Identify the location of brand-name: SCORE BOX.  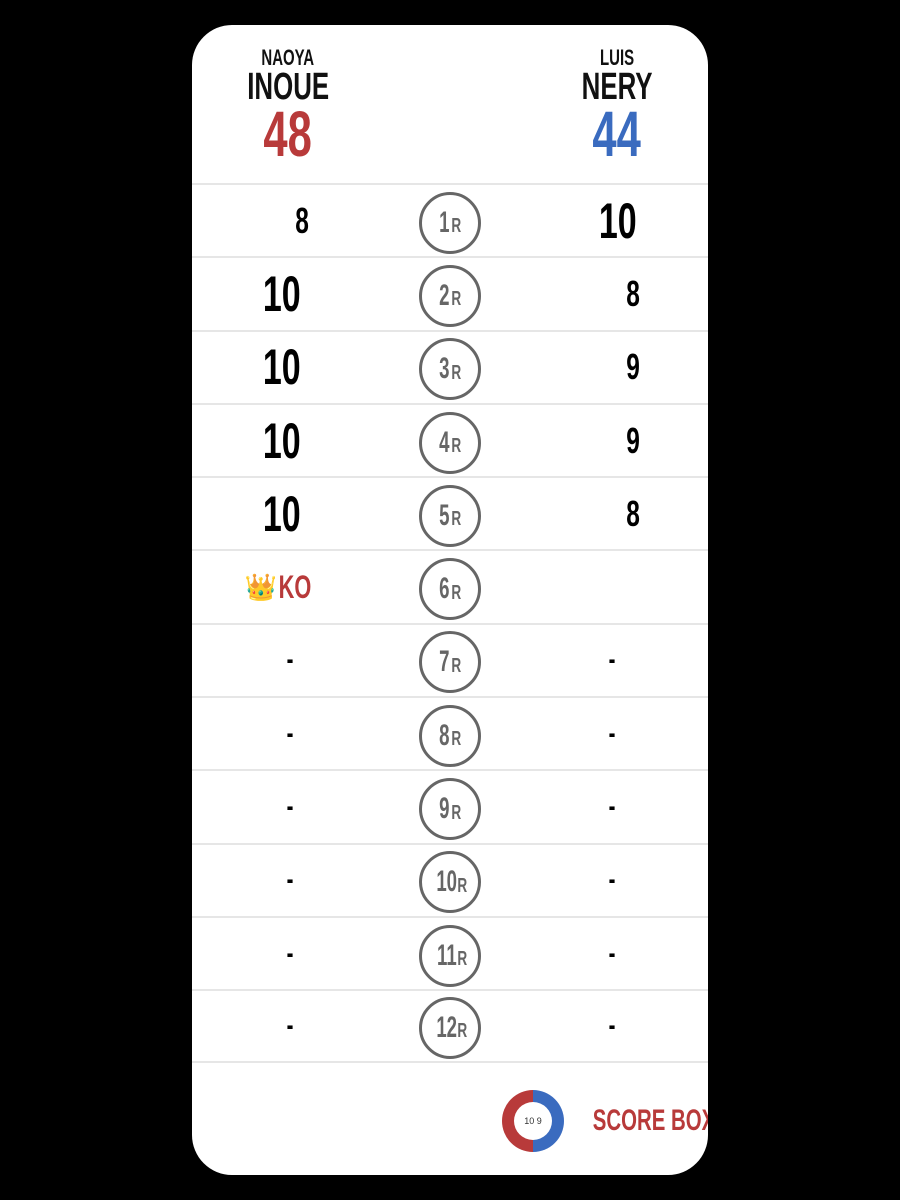
(650, 1120).